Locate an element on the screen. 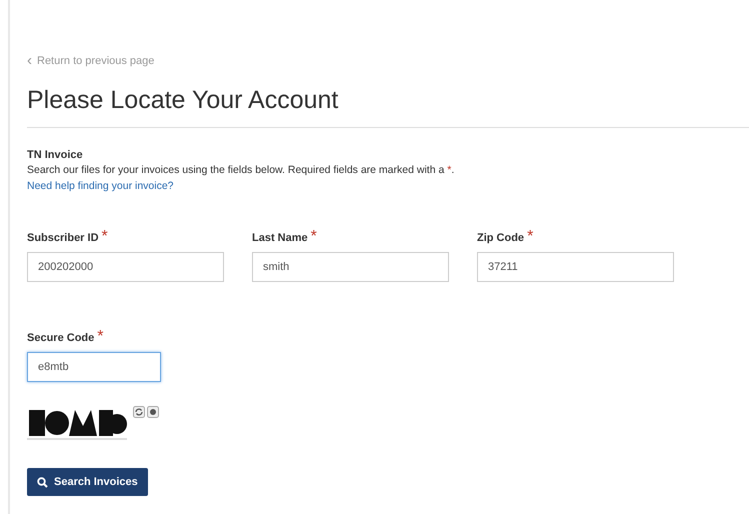  field-label: Subscriber ID is located at coordinates (63, 238).